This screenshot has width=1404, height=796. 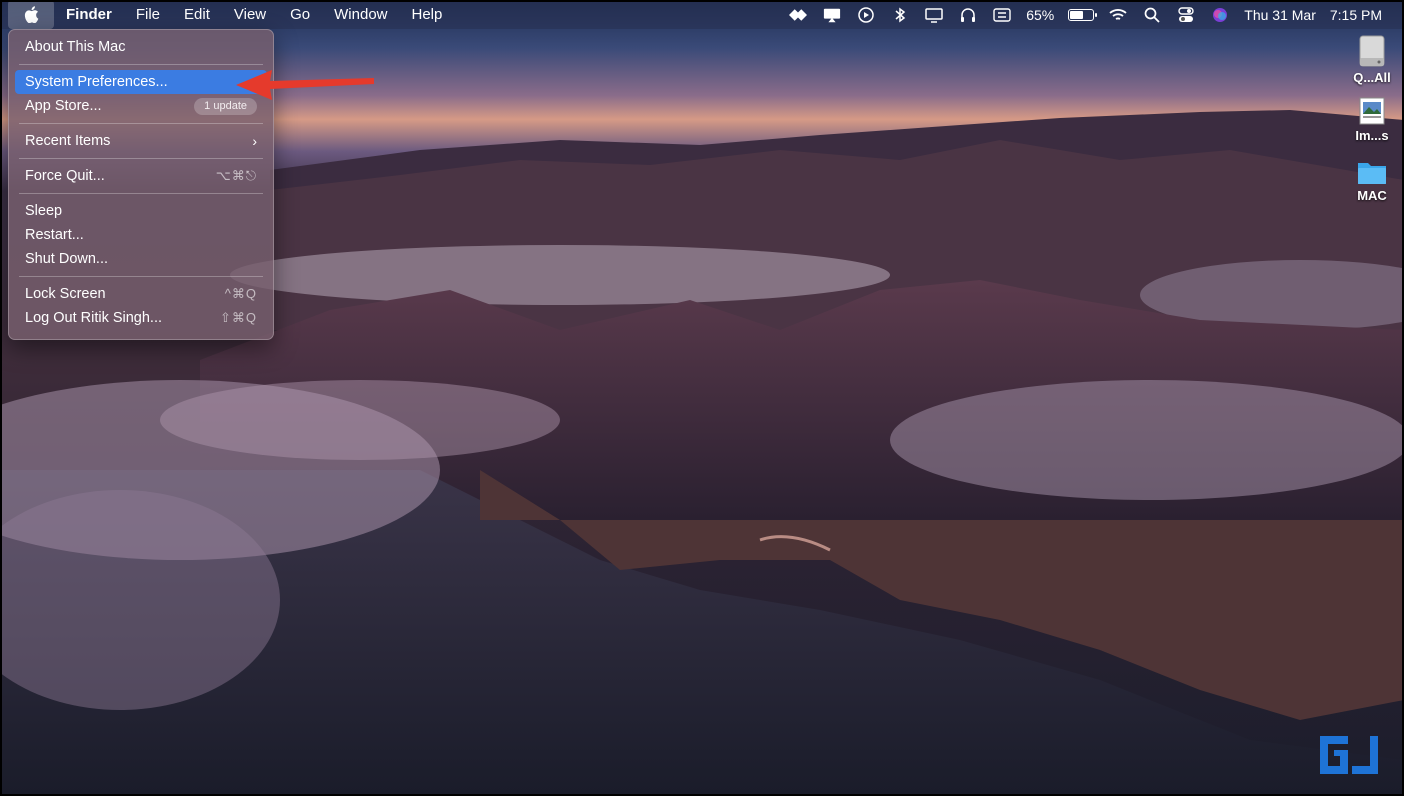 I want to click on menu-file: File, so click(x=148, y=14).